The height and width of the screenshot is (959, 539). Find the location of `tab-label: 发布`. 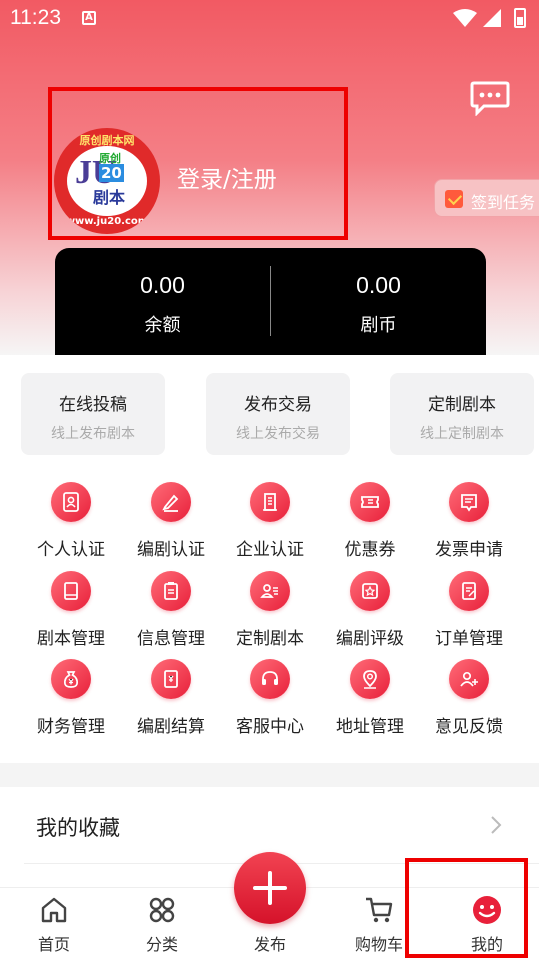

tab-label: 发布 is located at coordinates (269, 944).